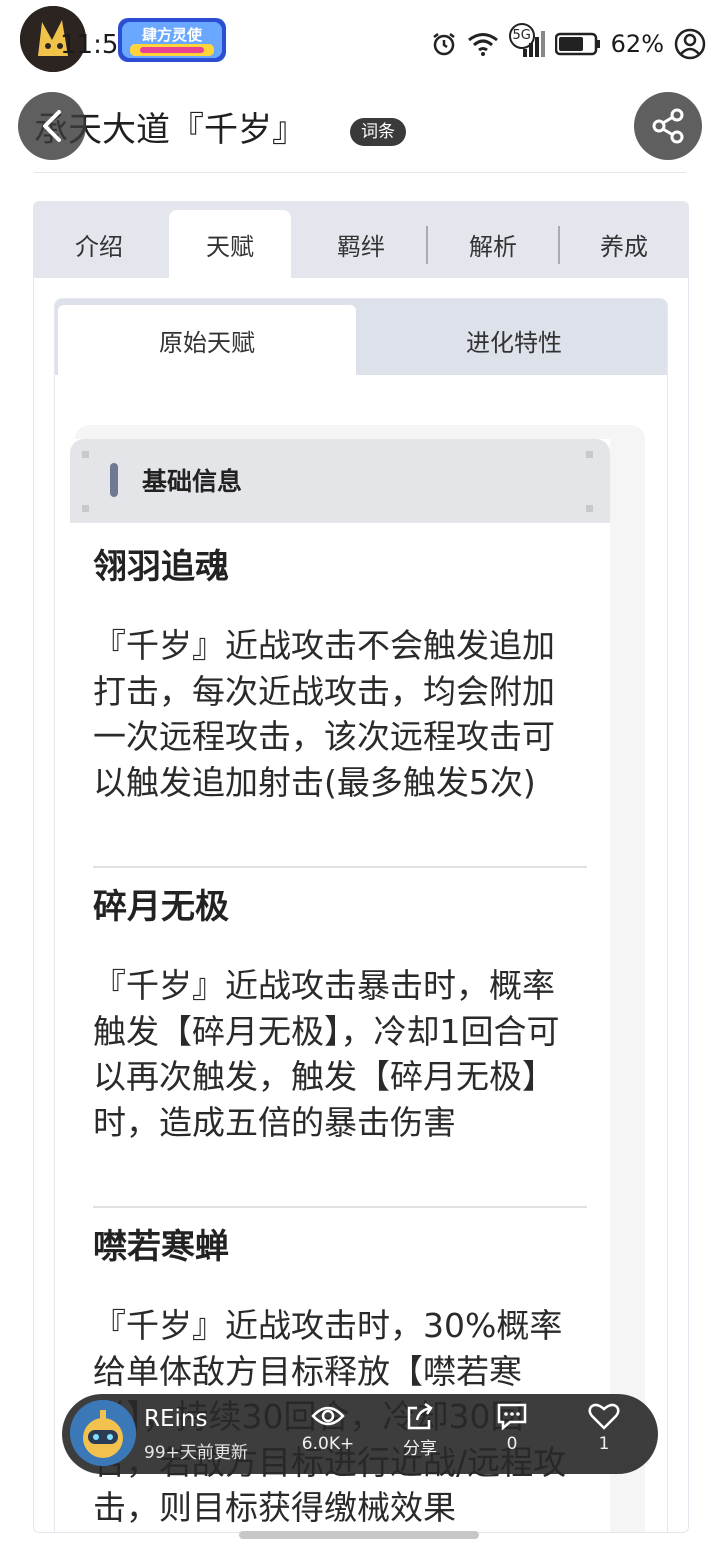 This screenshot has width=720, height=1558. Describe the element at coordinates (359, 1535) in the screenshot. I see `home-indicator` at that location.